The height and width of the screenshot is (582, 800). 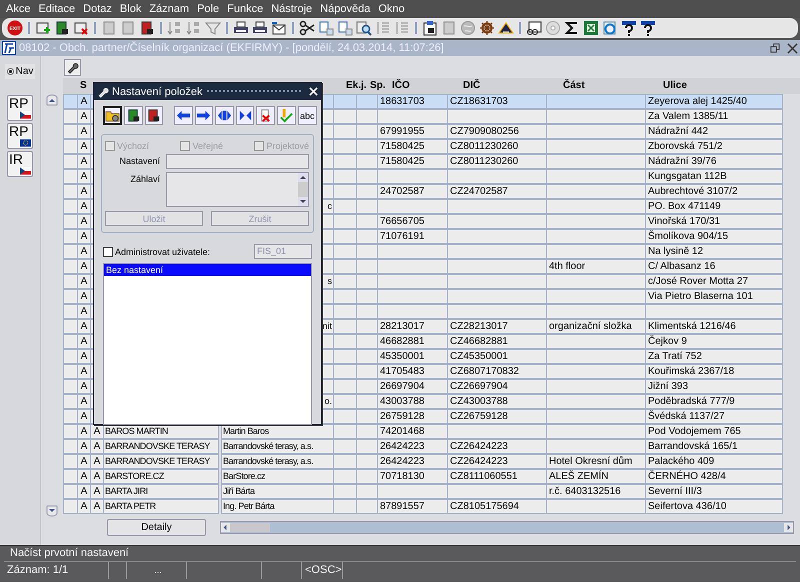 What do you see at coordinates (131, 9) in the screenshot?
I see `menu-item: Blok` at bounding box center [131, 9].